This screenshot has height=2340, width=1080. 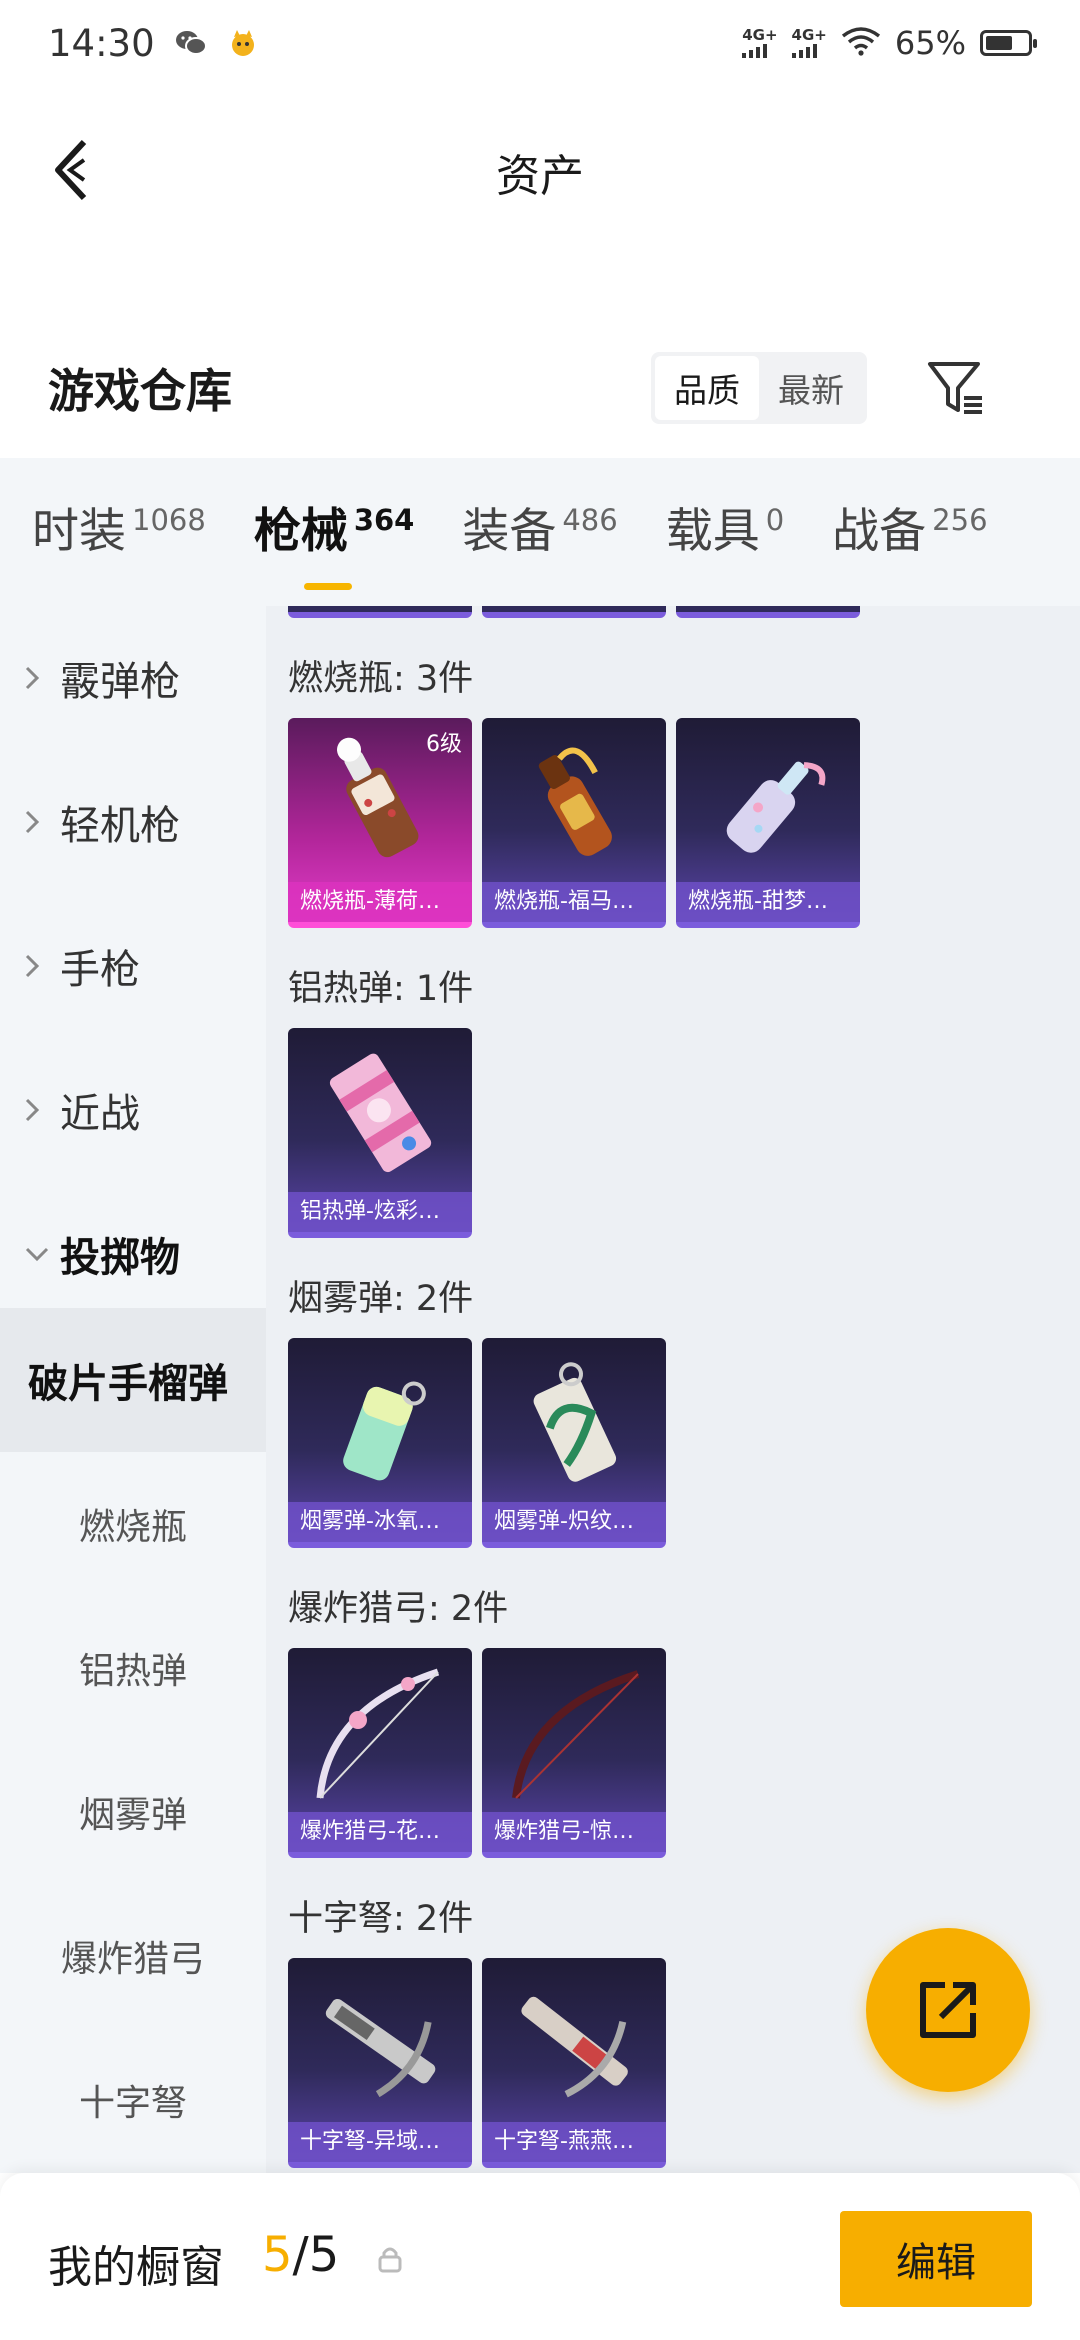 I want to click on crossbow-exotic-art, so click(x=380, y=2048).